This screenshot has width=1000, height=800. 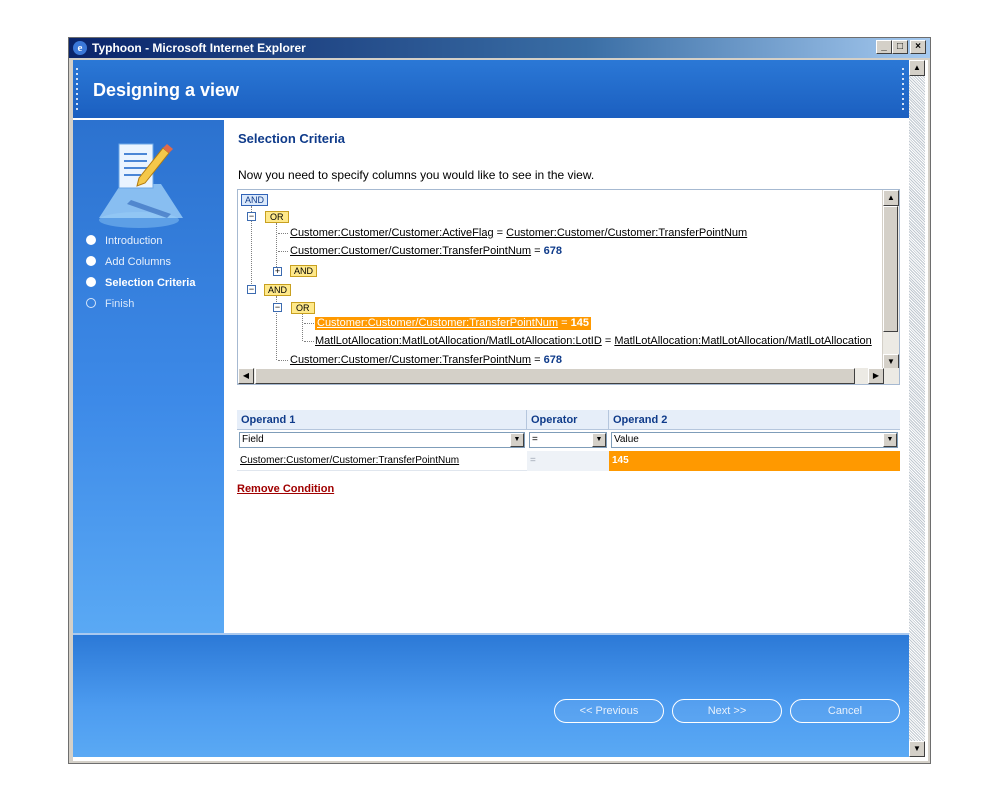 What do you see at coordinates (891, 376) in the screenshot?
I see `scroll-corner` at bounding box center [891, 376].